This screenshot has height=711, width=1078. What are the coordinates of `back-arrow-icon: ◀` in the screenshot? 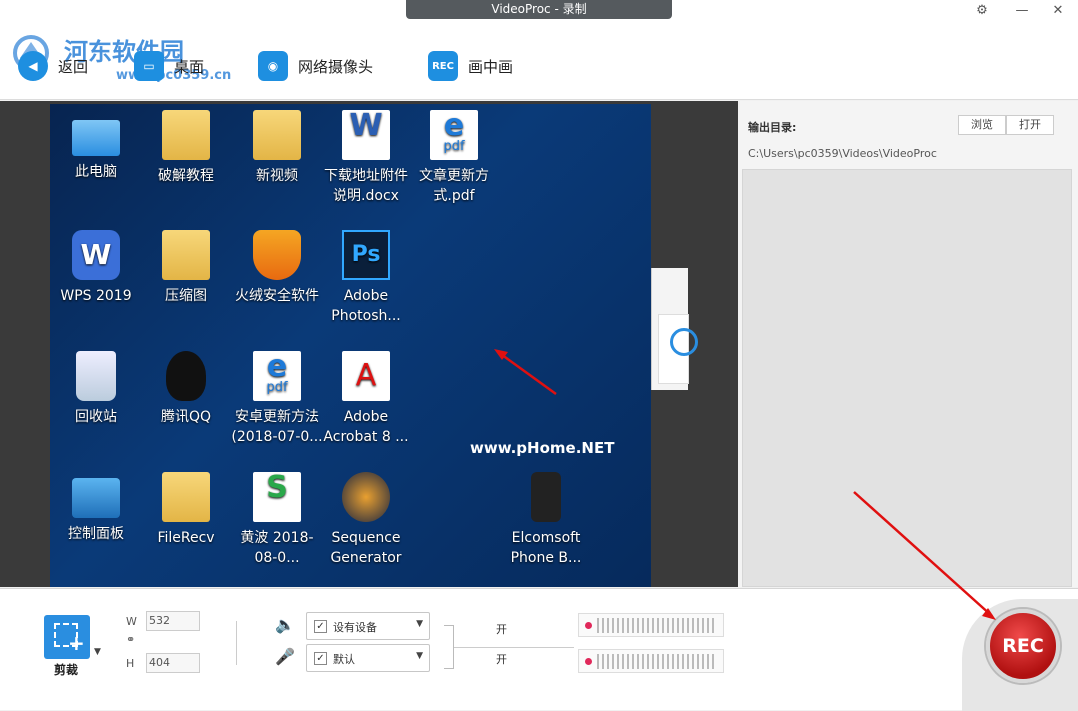 It's located at (33, 66).